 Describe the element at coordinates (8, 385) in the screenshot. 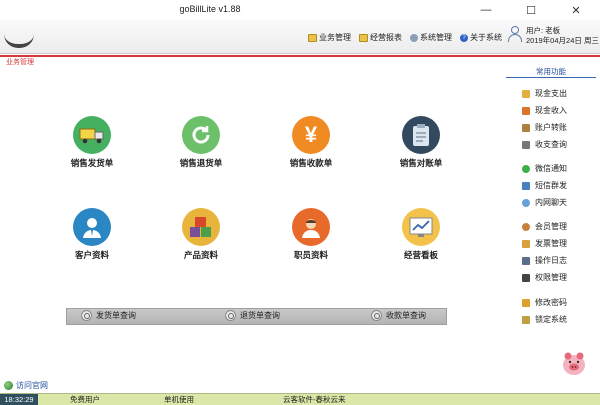

I see `globe-icon` at that location.